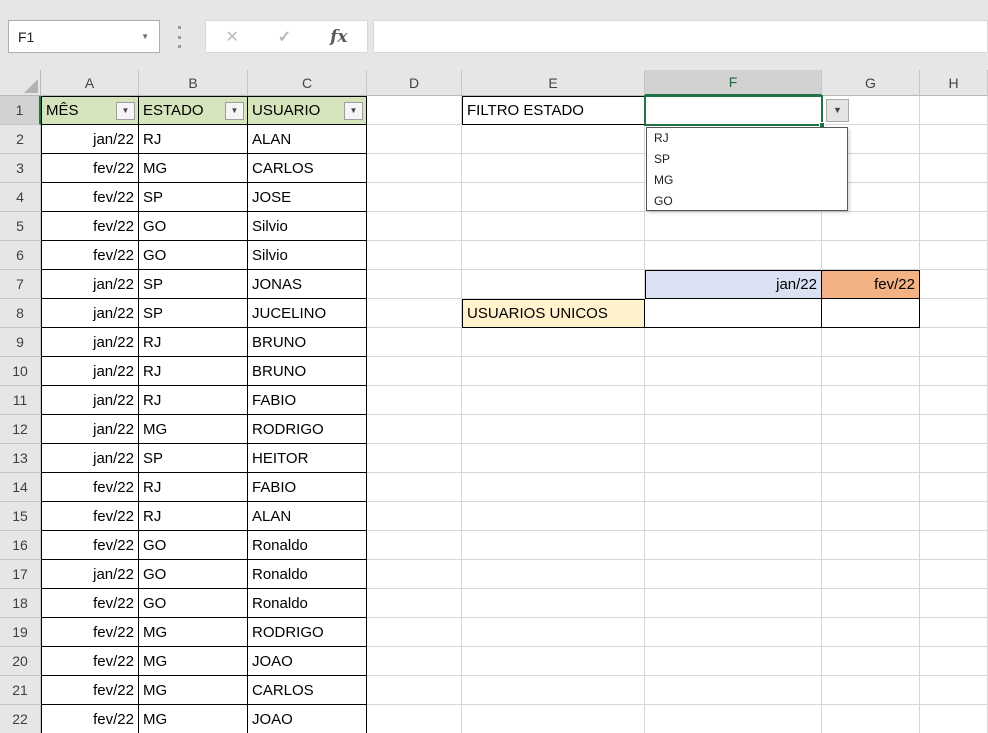  What do you see at coordinates (90, 342) in the screenshot?
I see `cell-A9: jan/22` at bounding box center [90, 342].